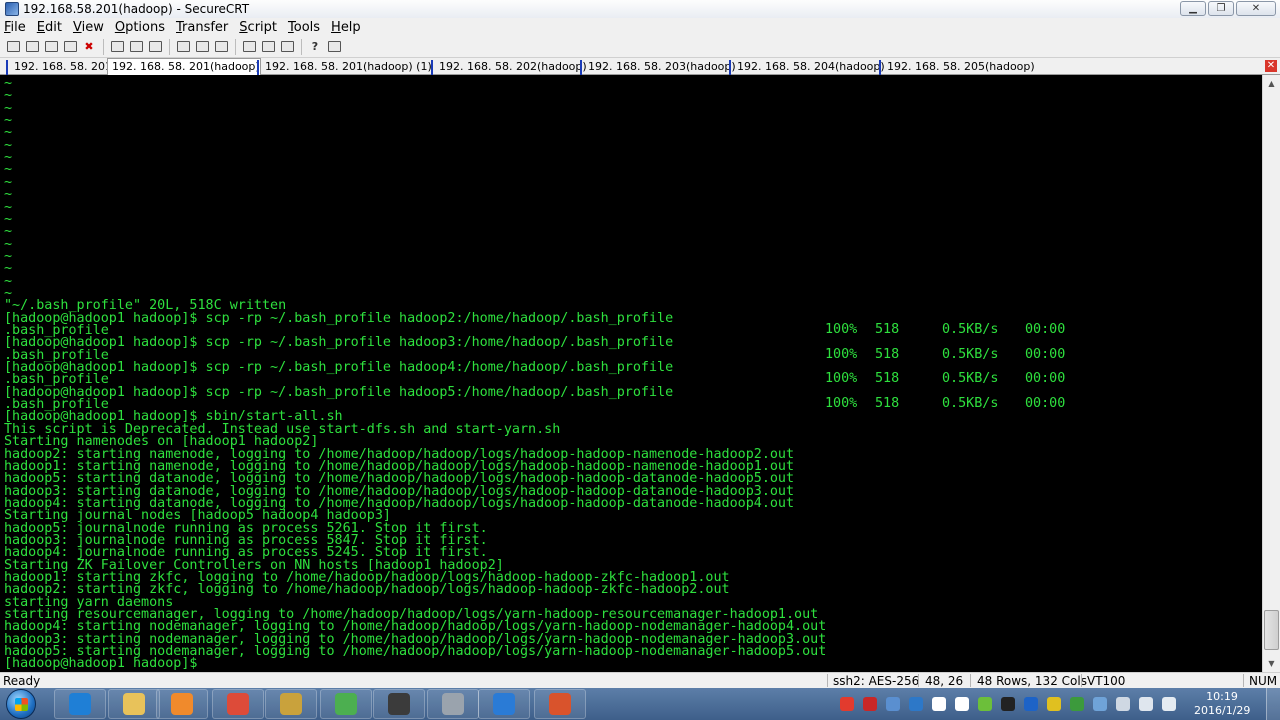 The image size is (1280, 720). What do you see at coordinates (70, 47) in the screenshot?
I see `reconnect-icon` at bounding box center [70, 47].